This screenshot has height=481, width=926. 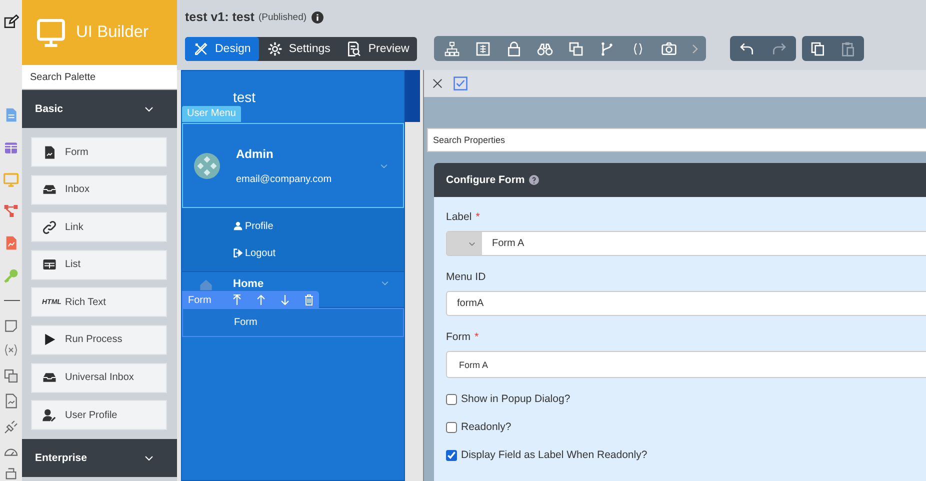 What do you see at coordinates (514, 48) in the screenshot?
I see `lock-icon` at bounding box center [514, 48].